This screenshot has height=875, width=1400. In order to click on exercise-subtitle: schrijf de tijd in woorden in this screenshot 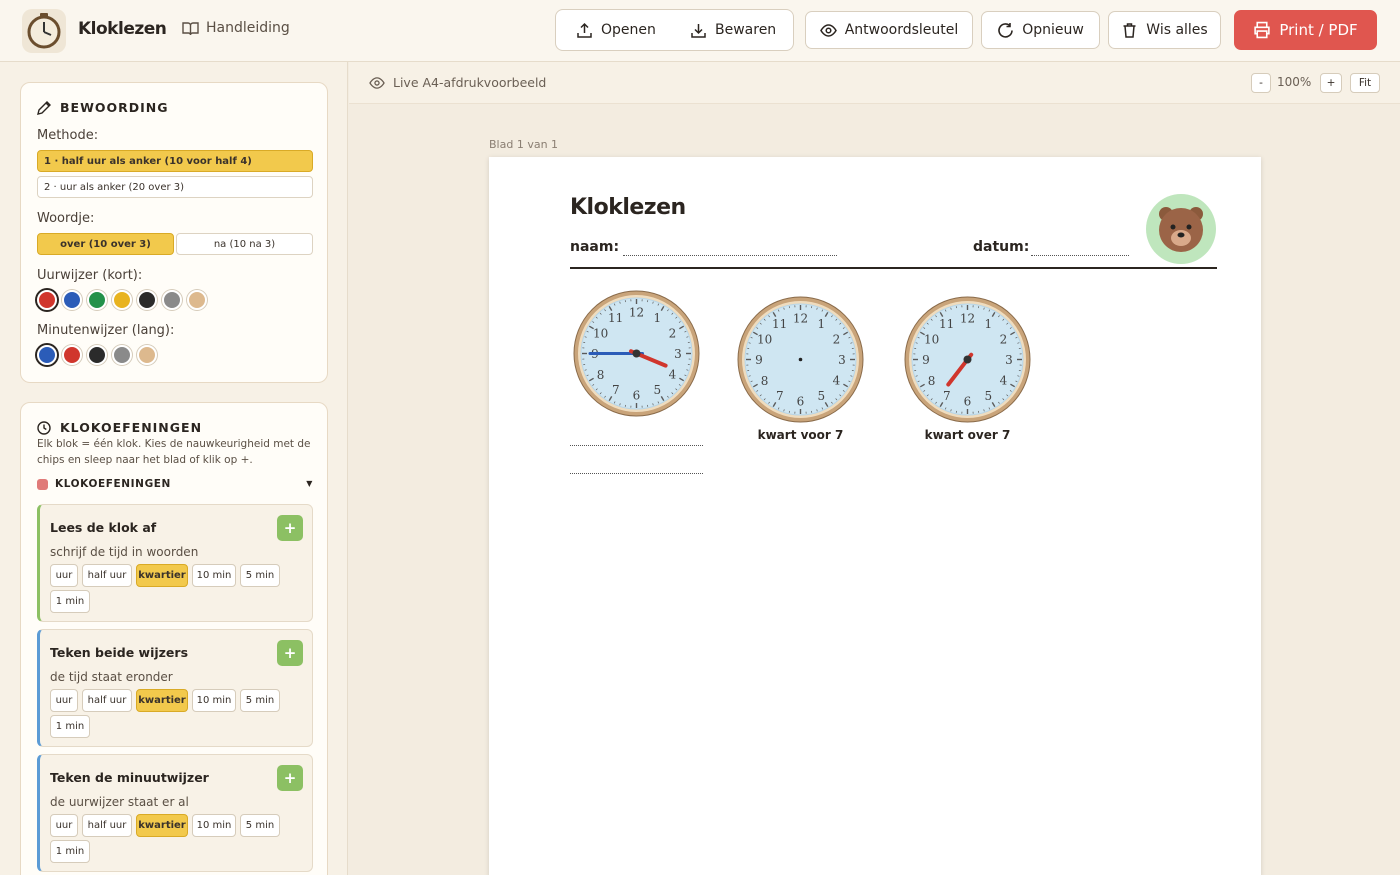, I will do `click(124, 552)`.